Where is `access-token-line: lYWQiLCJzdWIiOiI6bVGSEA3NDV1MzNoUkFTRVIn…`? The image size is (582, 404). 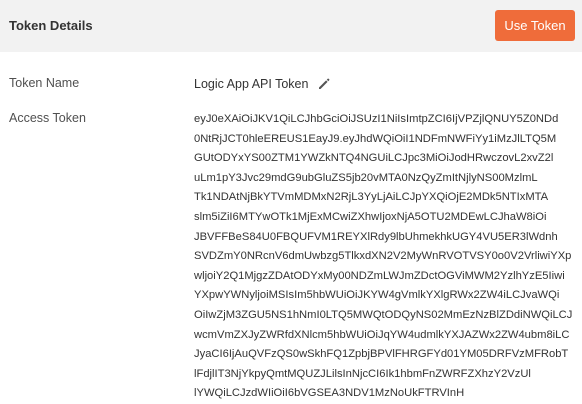 access-token-line: lYWQiLCJzdWIiOiI6bVGSEA3NDV1MzNoUkFTRVIn… is located at coordinates (329, 393).